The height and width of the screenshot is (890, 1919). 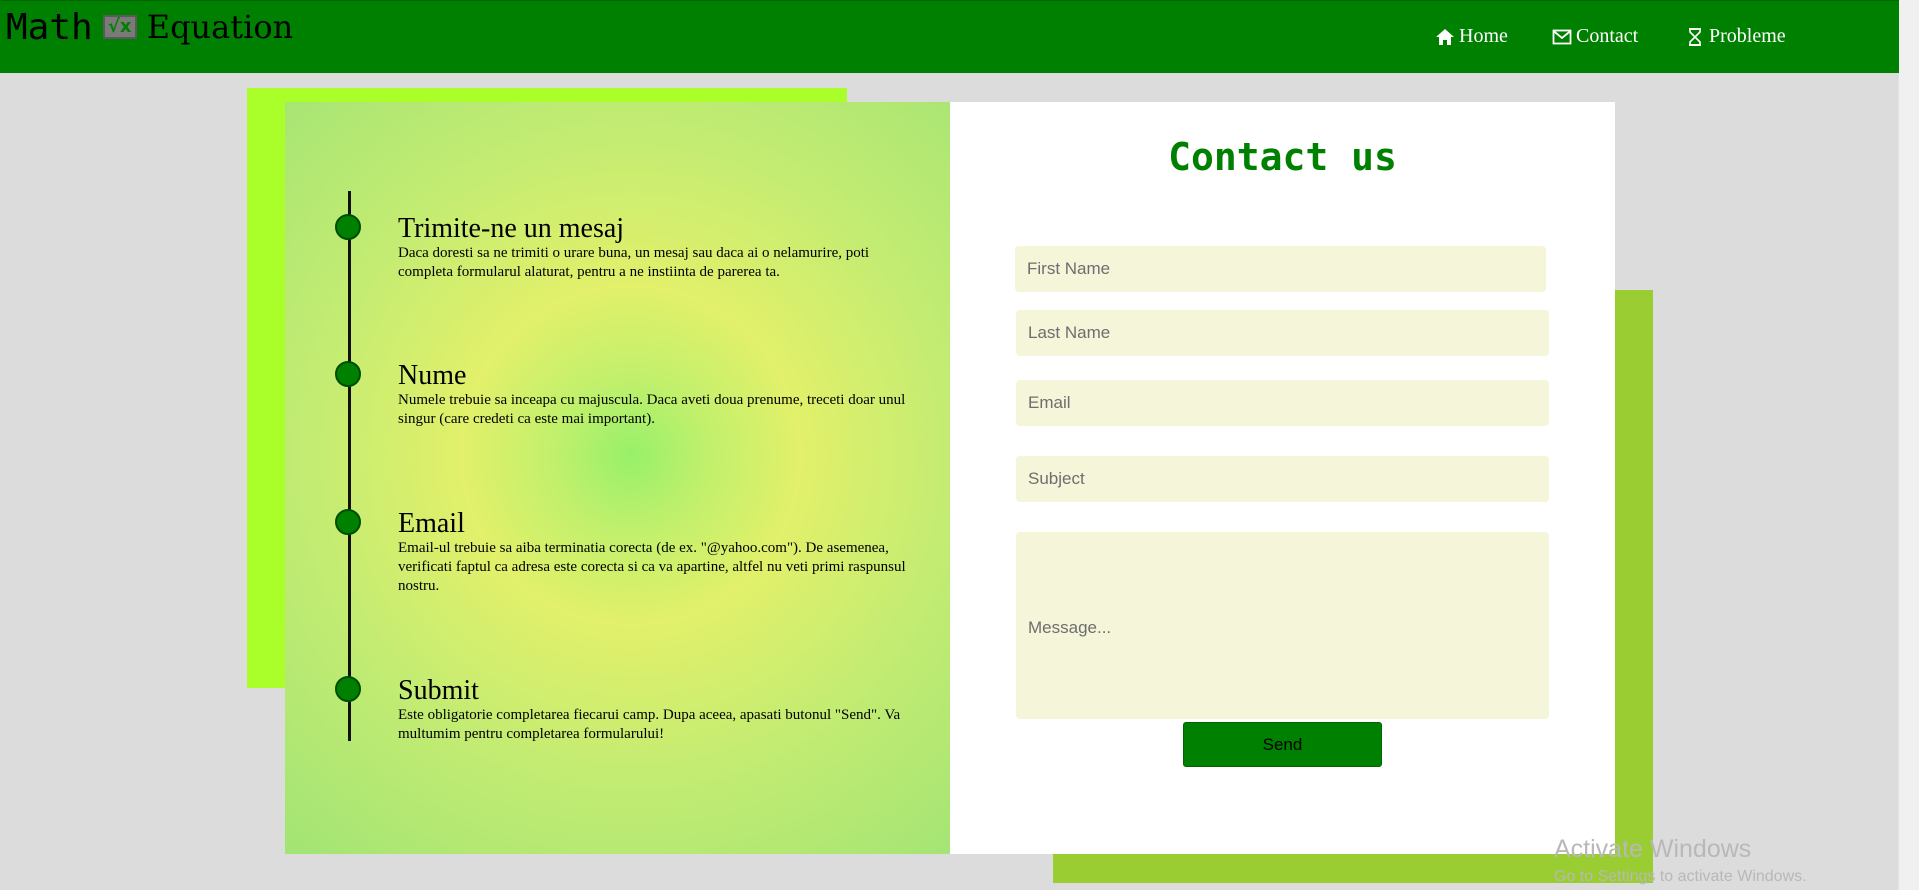 What do you see at coordinates (119, 27) in the screenshot?
I see `sqrt-icon: √x` at bounding box center [119, 27].